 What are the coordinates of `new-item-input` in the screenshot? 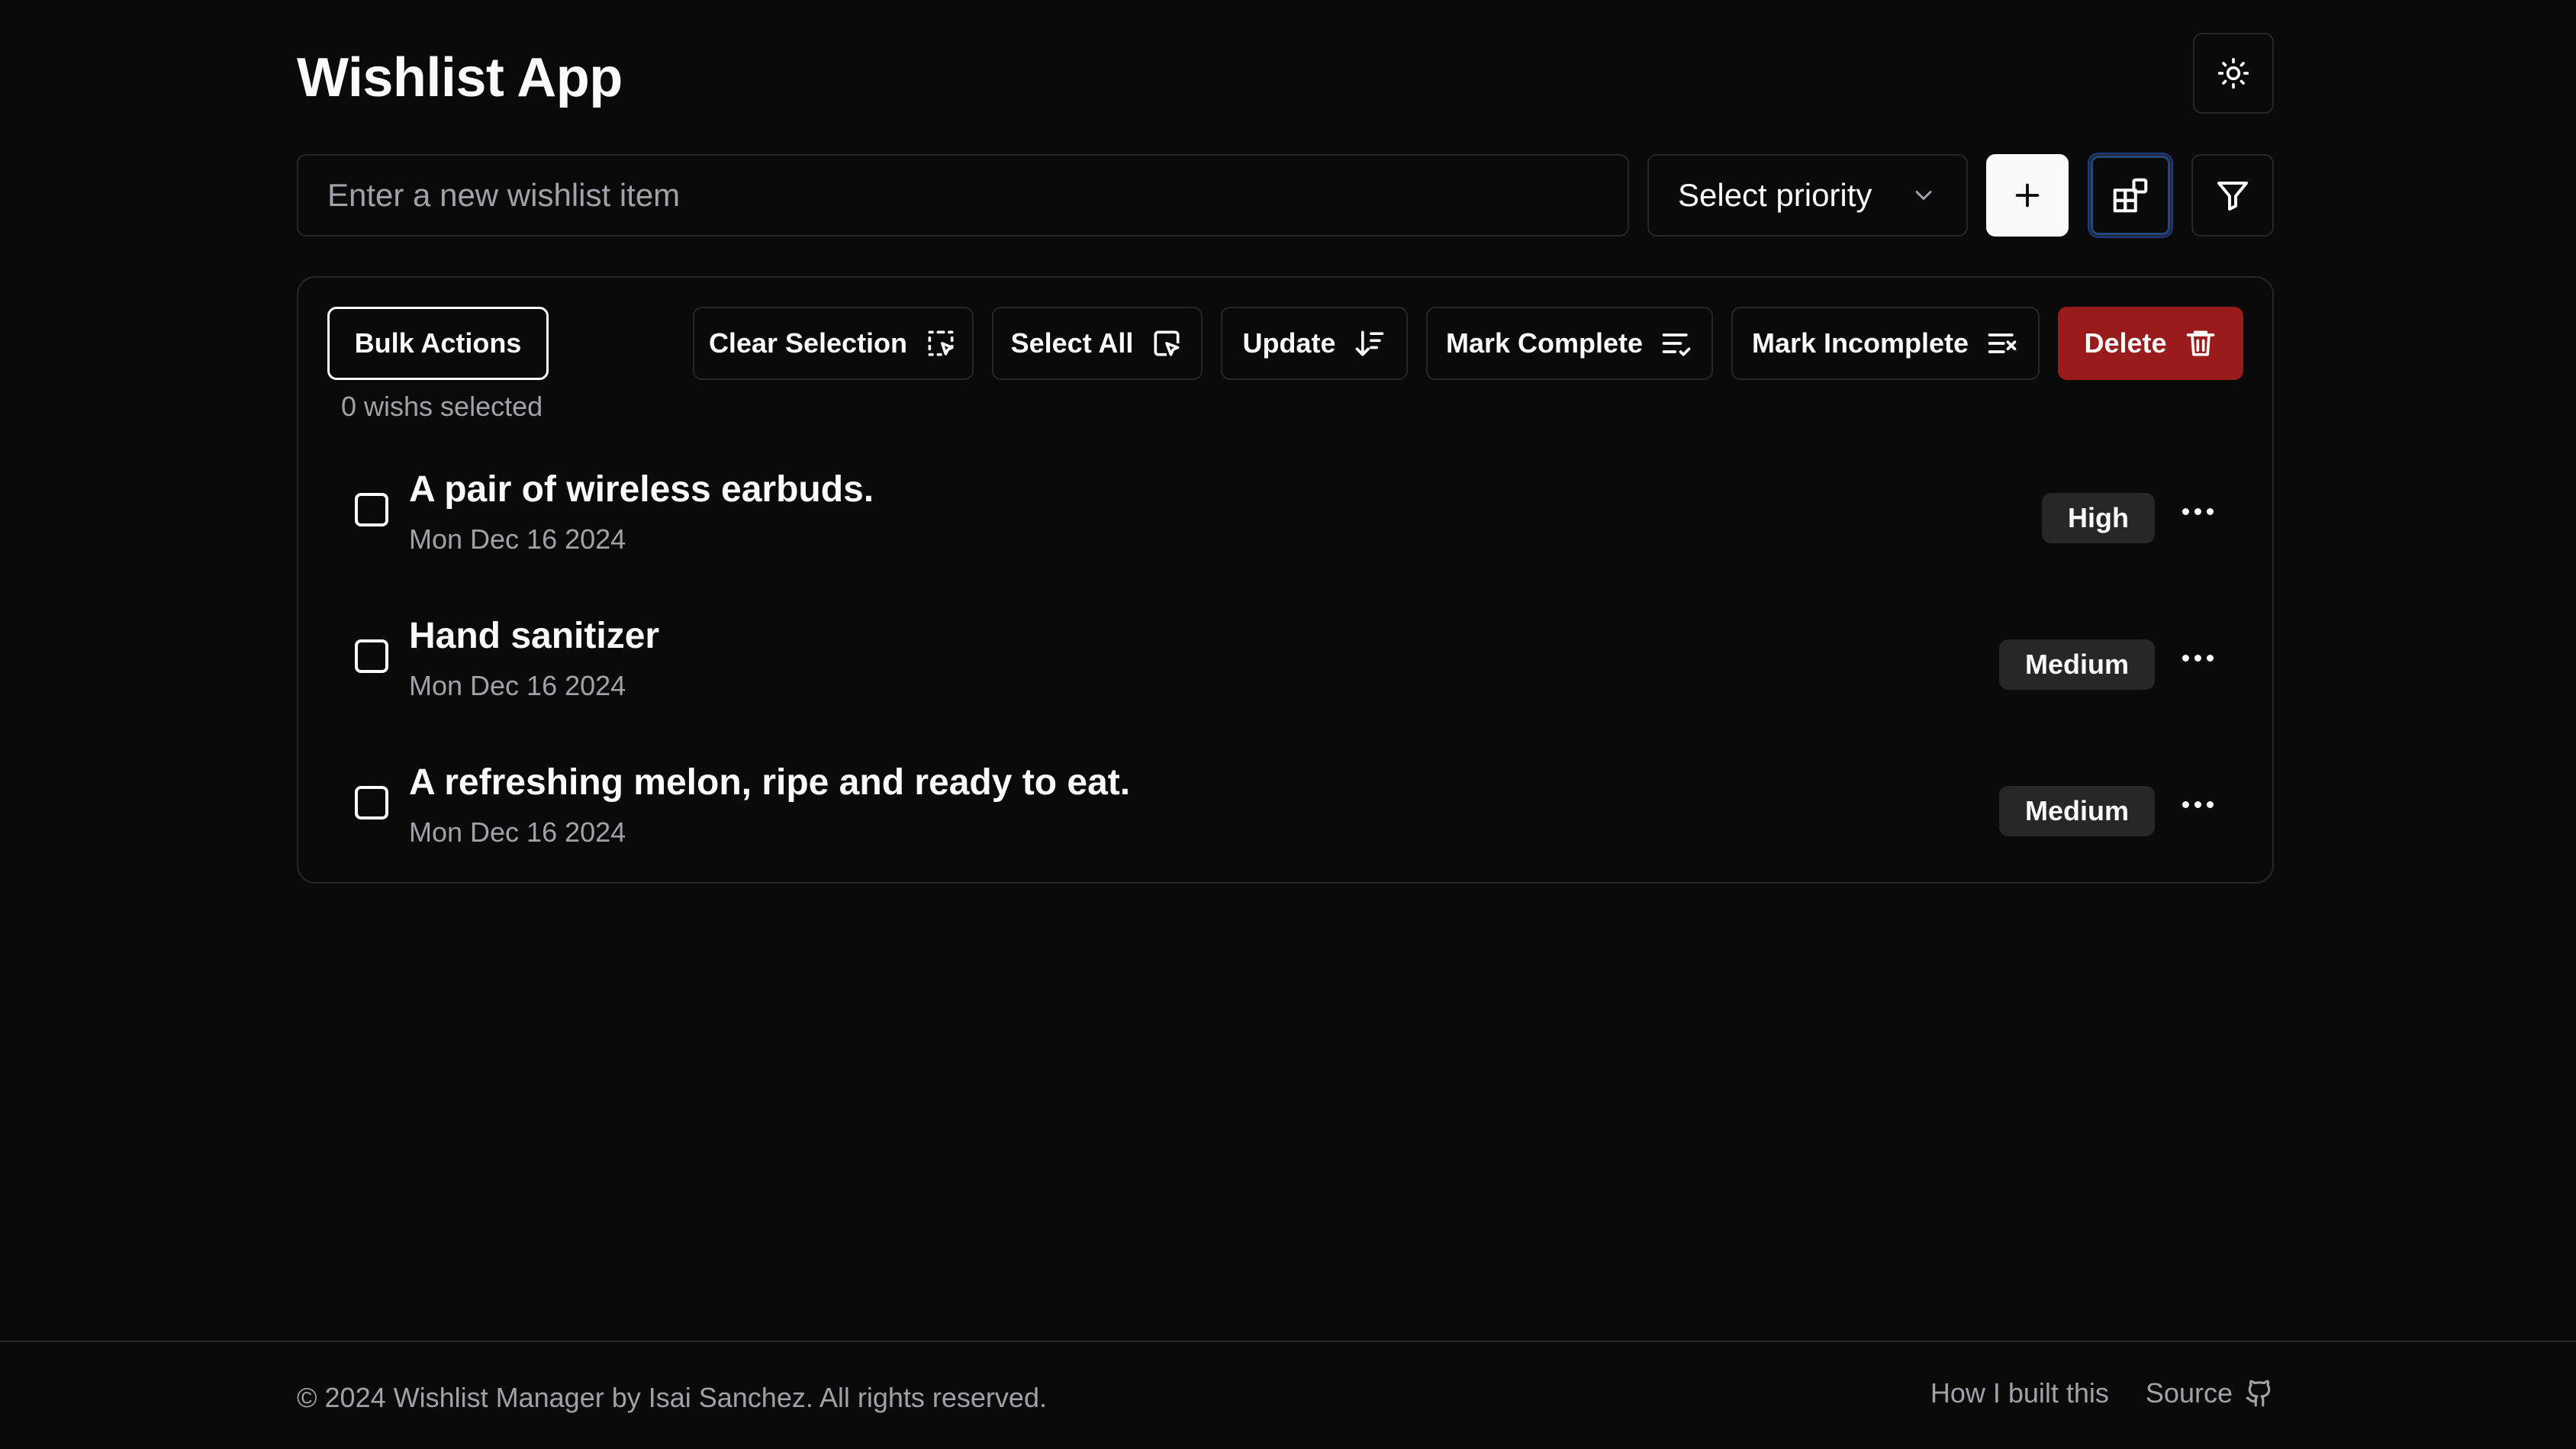 It's located at (963, 195).